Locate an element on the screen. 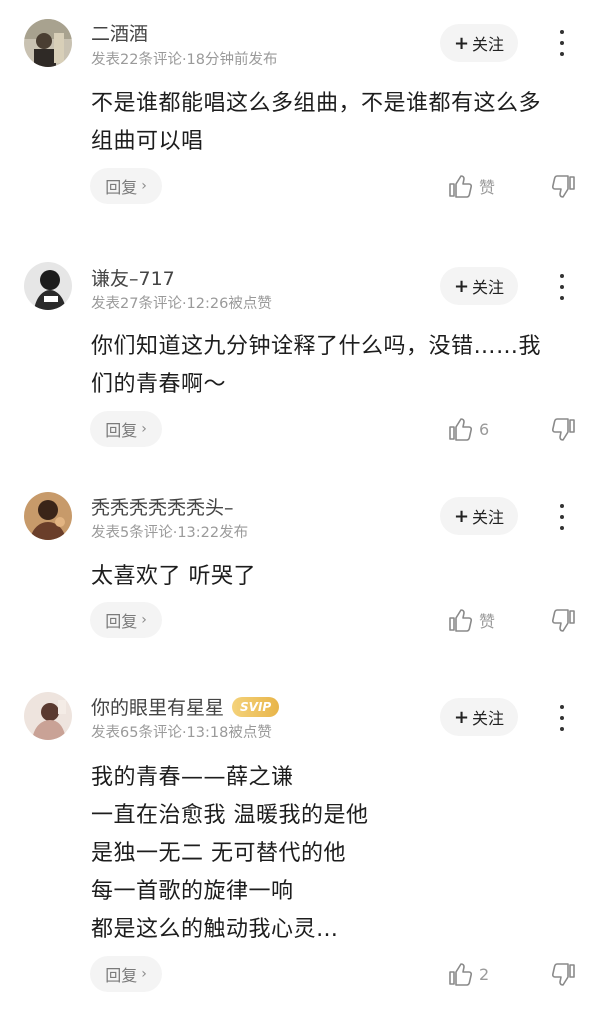 This screenshot has height=1021, width=600. svip-badge: SVIP is located at coordinates (256, 706).